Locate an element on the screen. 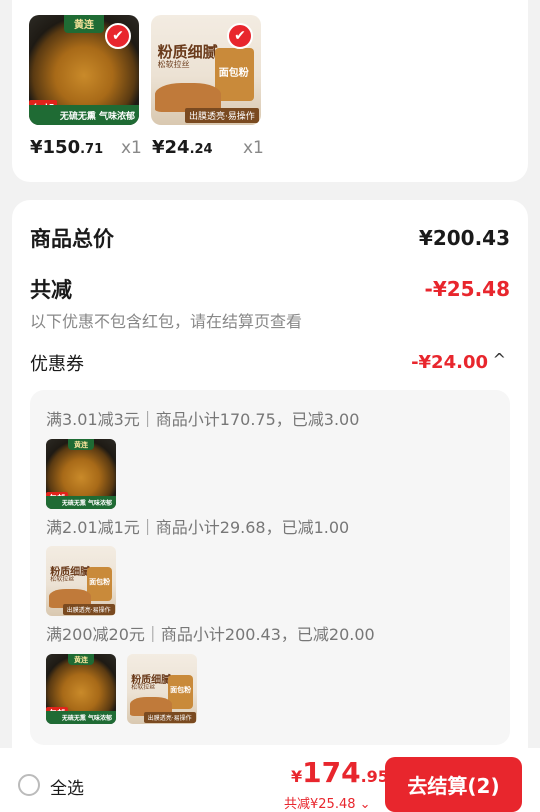  select-all-radio is located at coordinates (29, 785).